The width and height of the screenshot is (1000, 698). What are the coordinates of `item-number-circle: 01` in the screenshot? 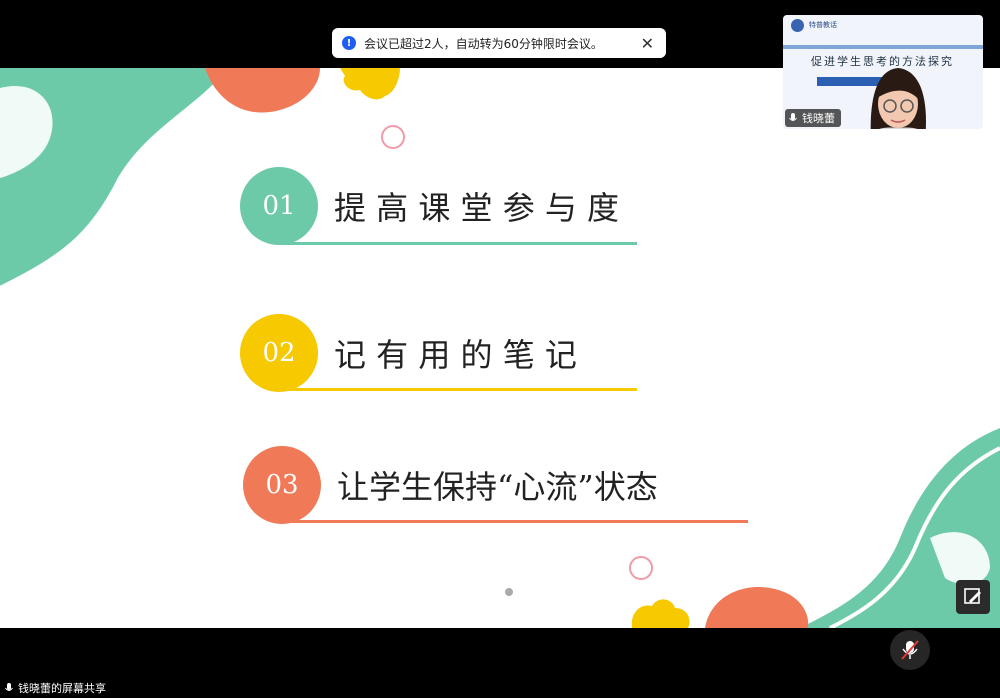 It's located at (279, 206).